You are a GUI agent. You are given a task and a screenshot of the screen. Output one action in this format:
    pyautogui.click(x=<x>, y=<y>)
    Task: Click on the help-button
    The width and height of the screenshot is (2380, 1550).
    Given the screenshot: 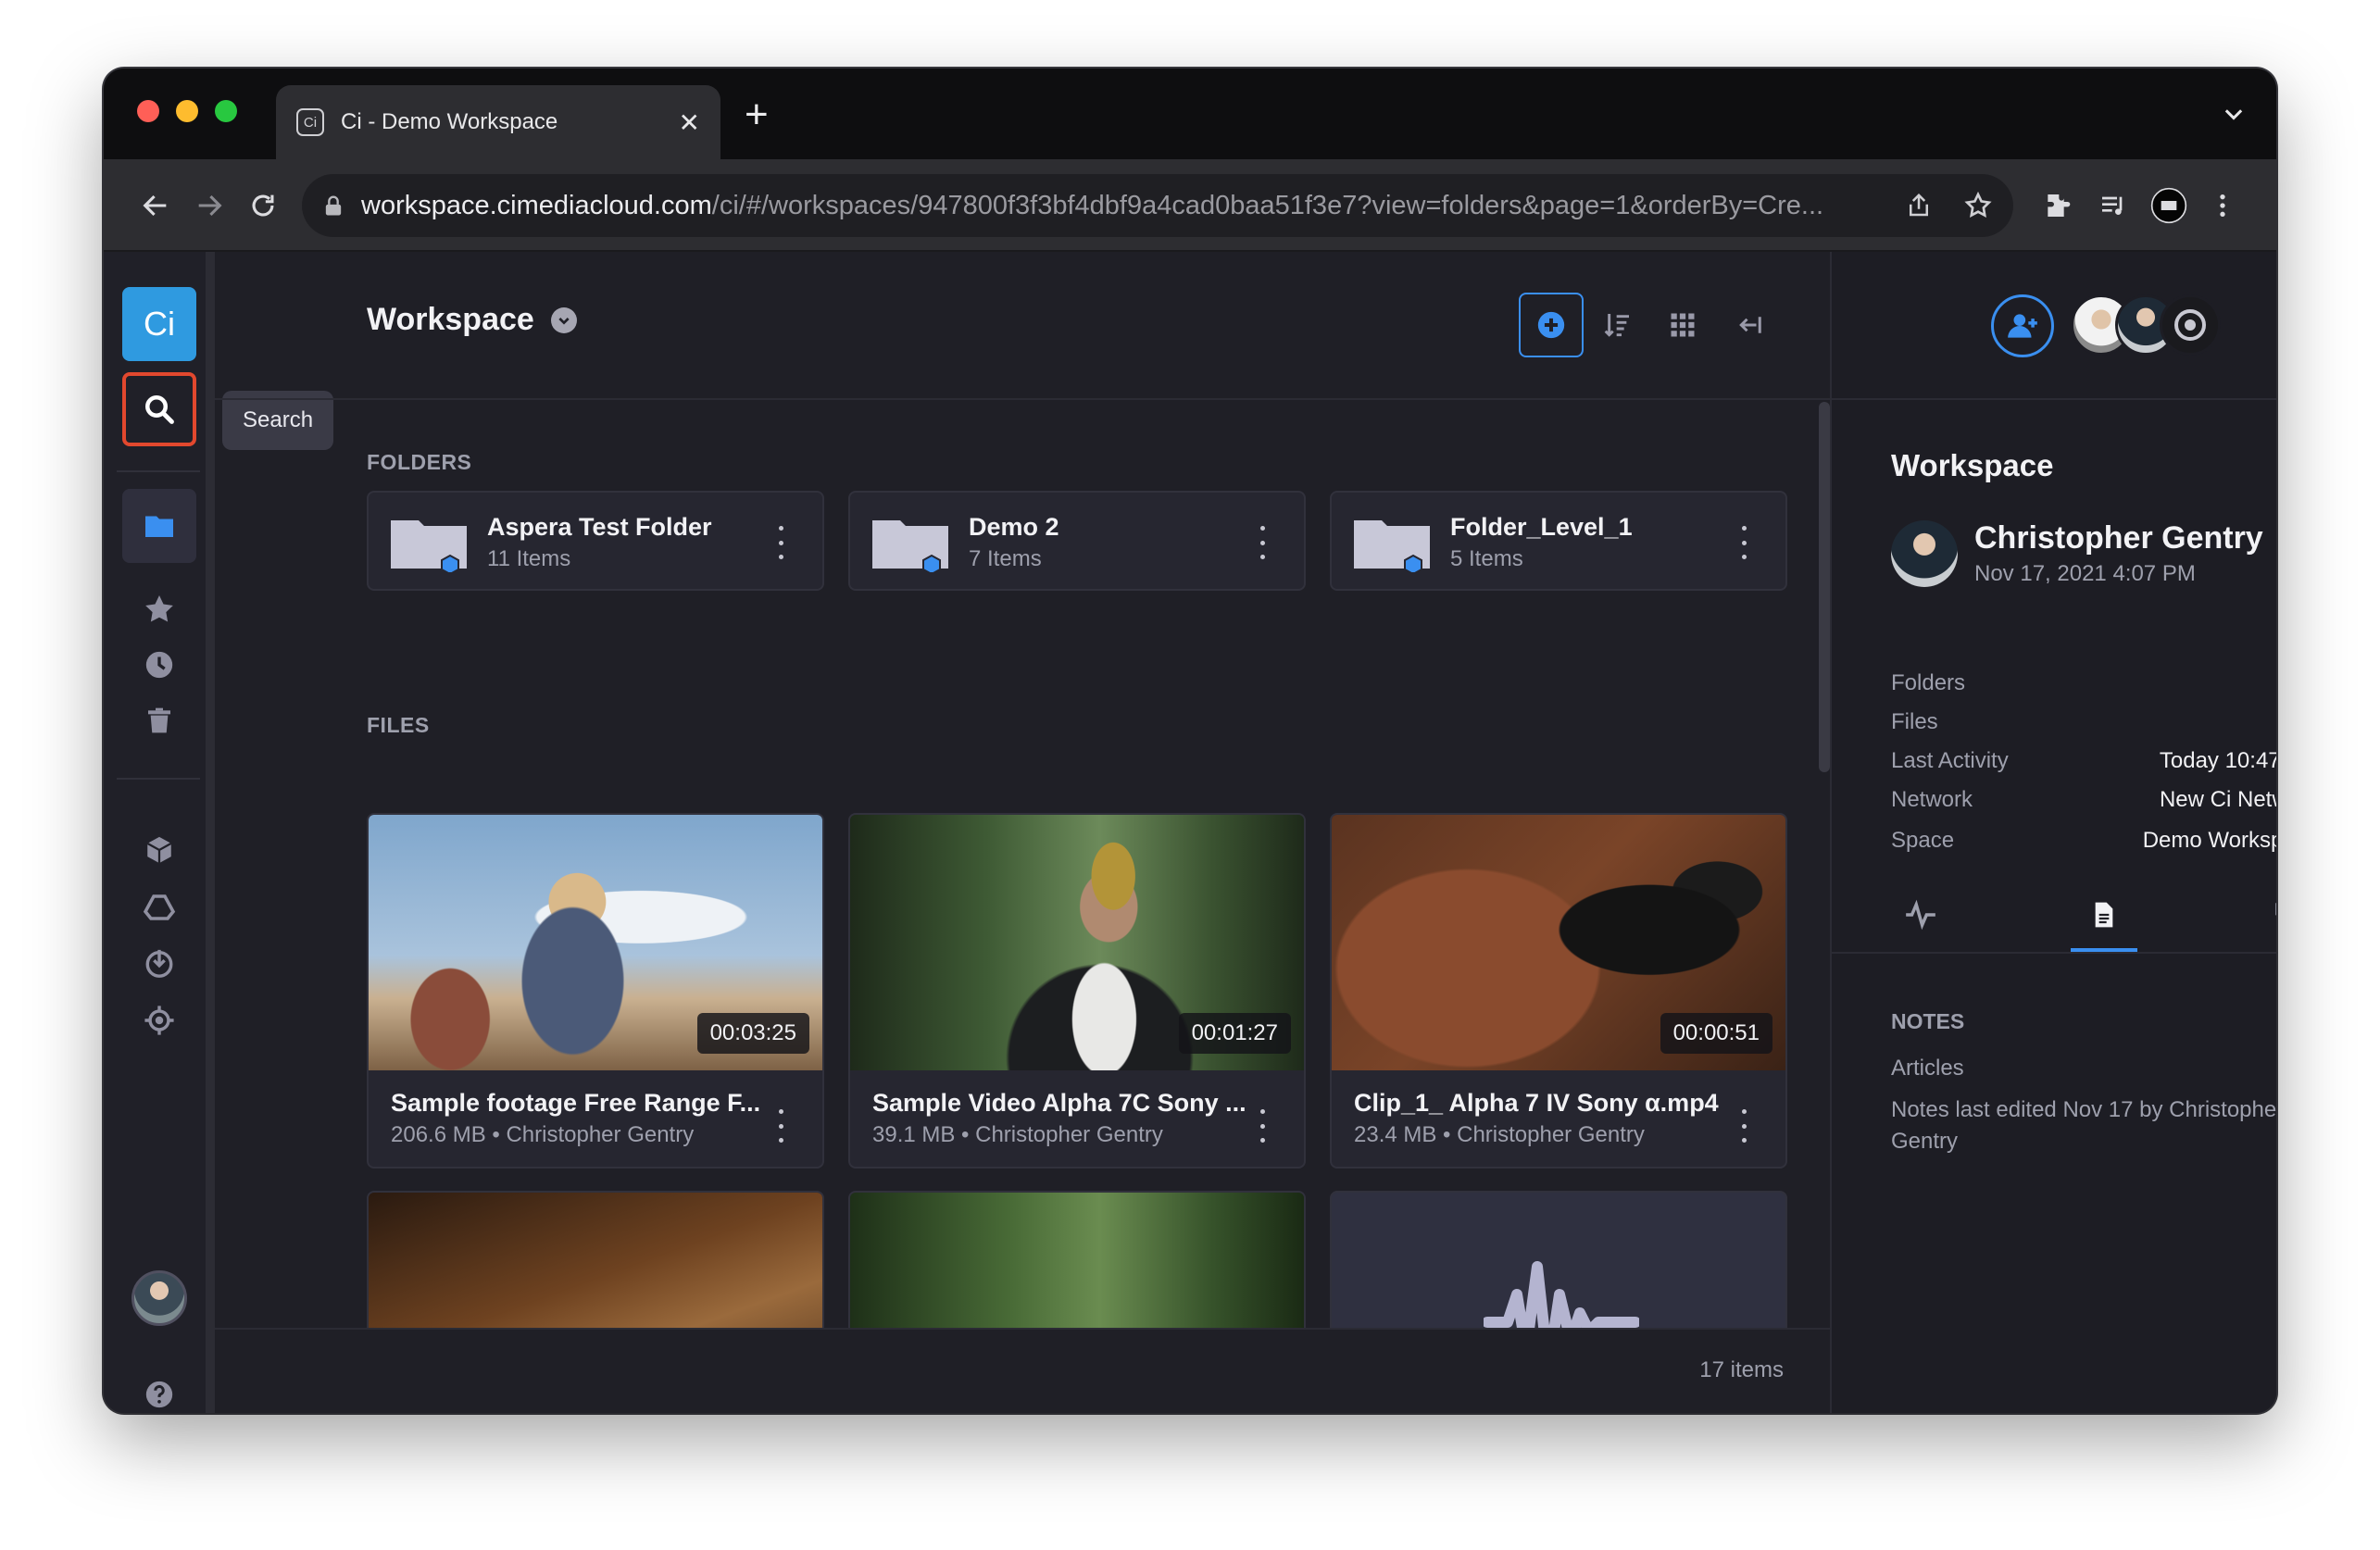 What is the action you would take?
    pyautogui.click(x=159, y=1385)
    